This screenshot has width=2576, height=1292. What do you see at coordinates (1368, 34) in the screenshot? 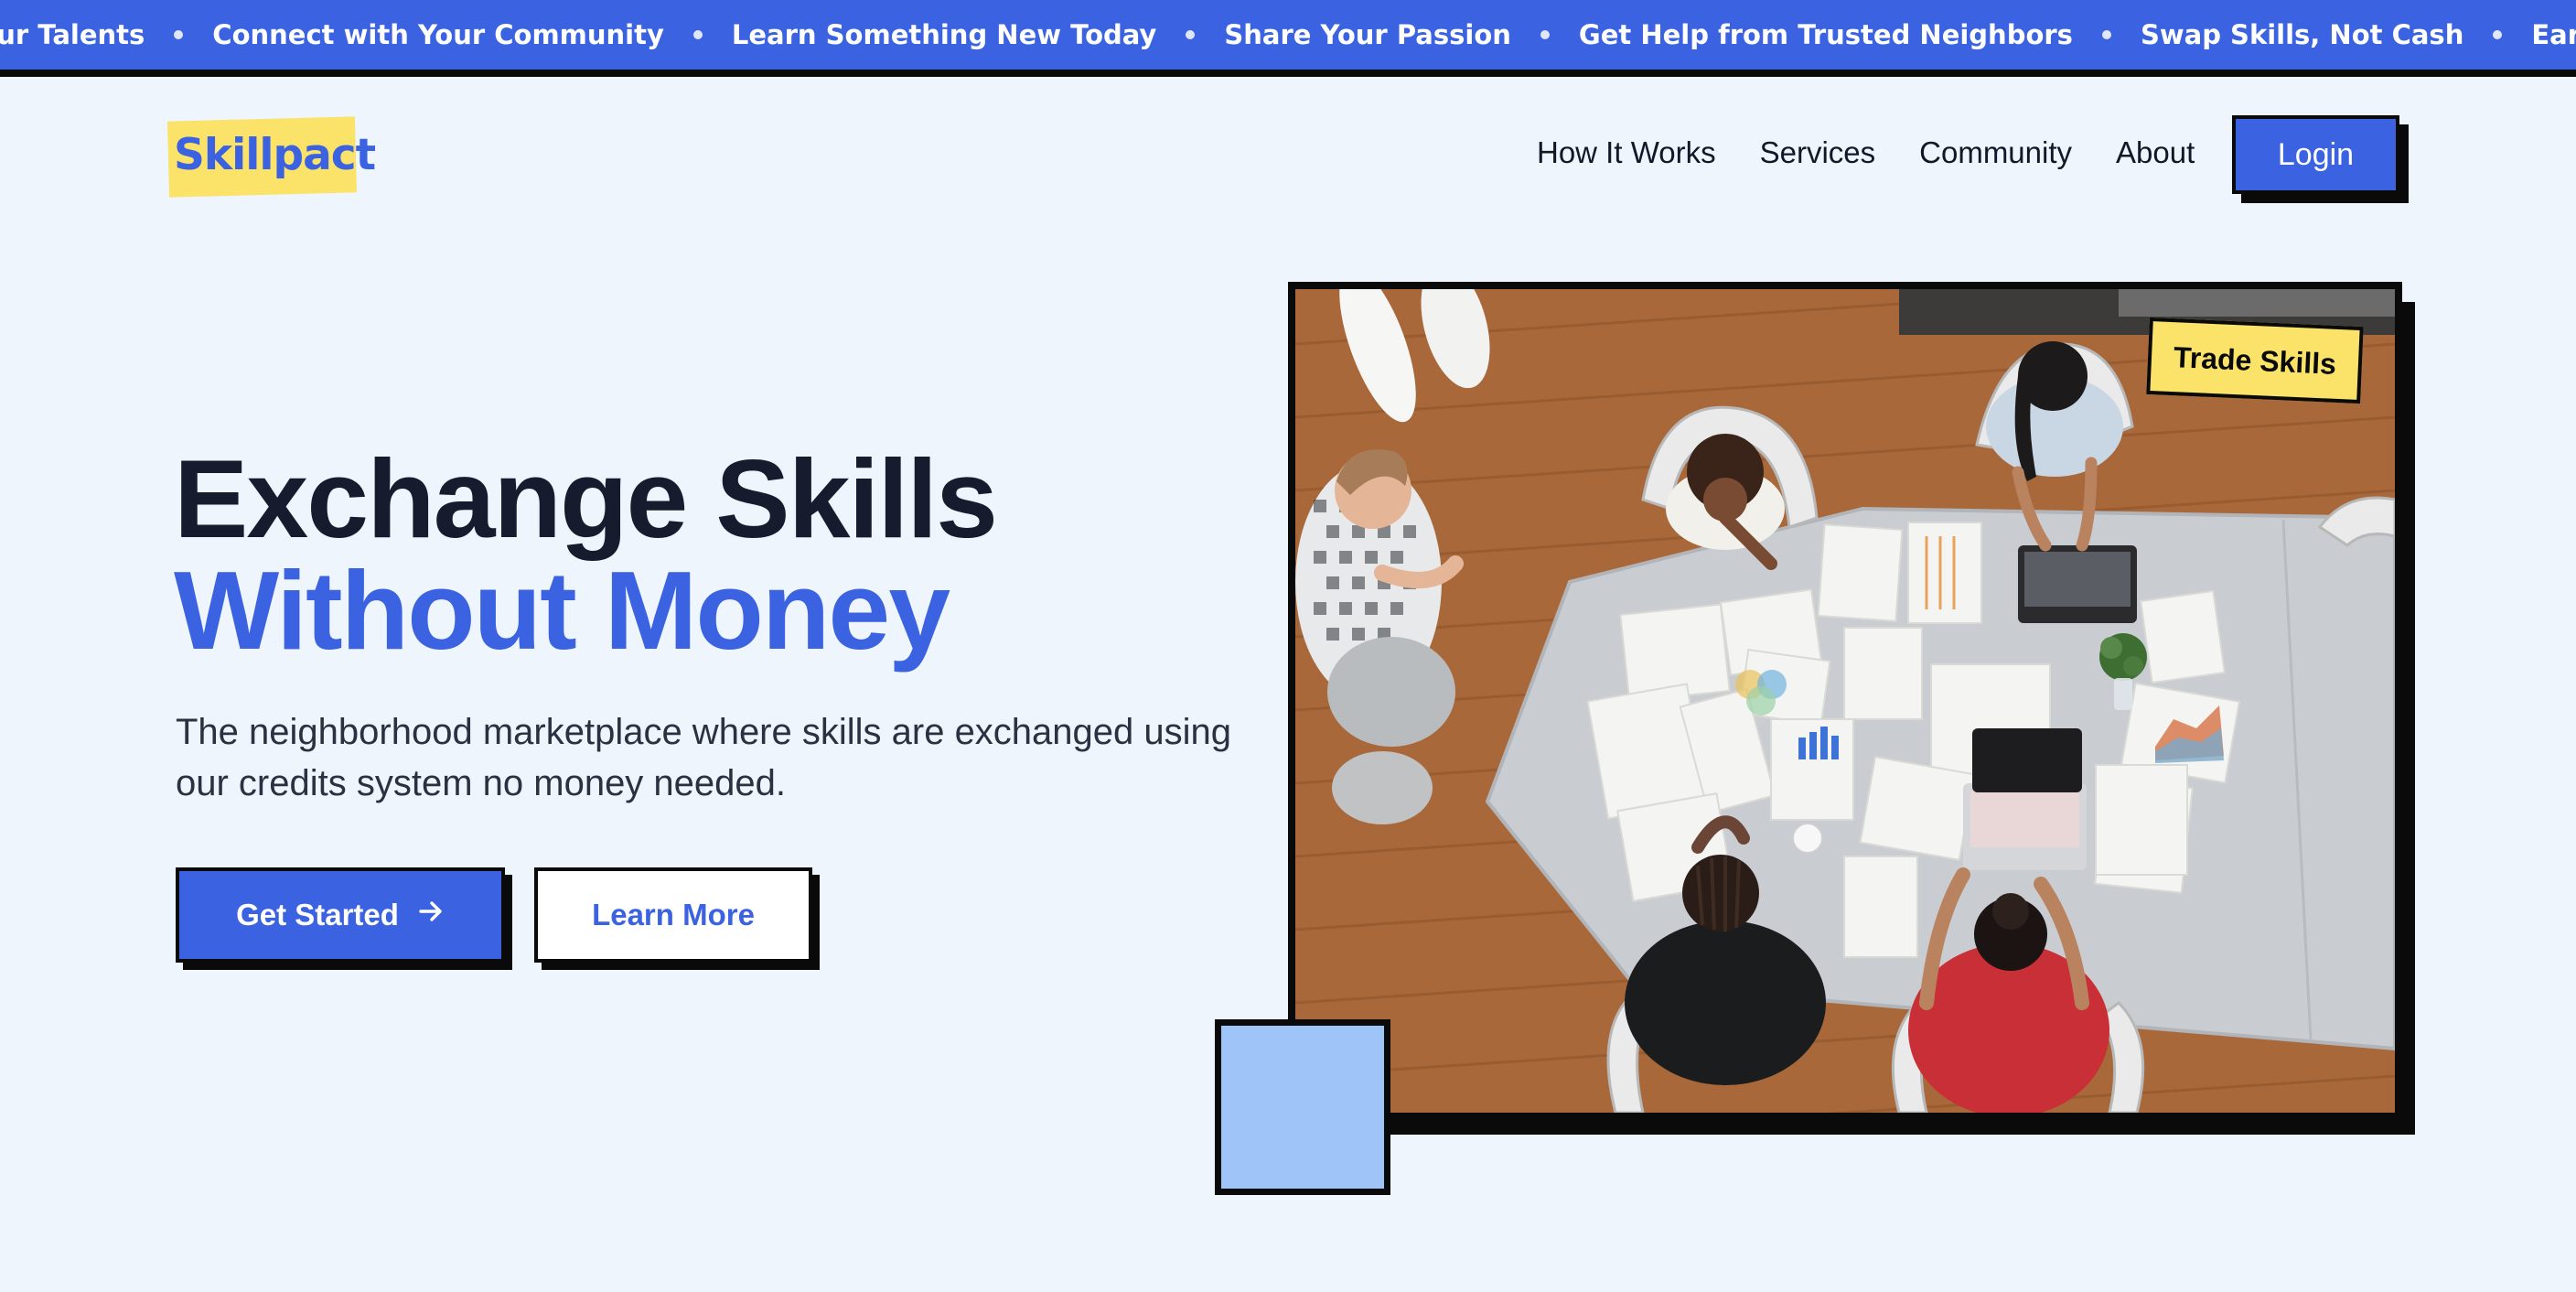
I see `marquee-item: Share Your Passion` at bounding box center [1368, 34].